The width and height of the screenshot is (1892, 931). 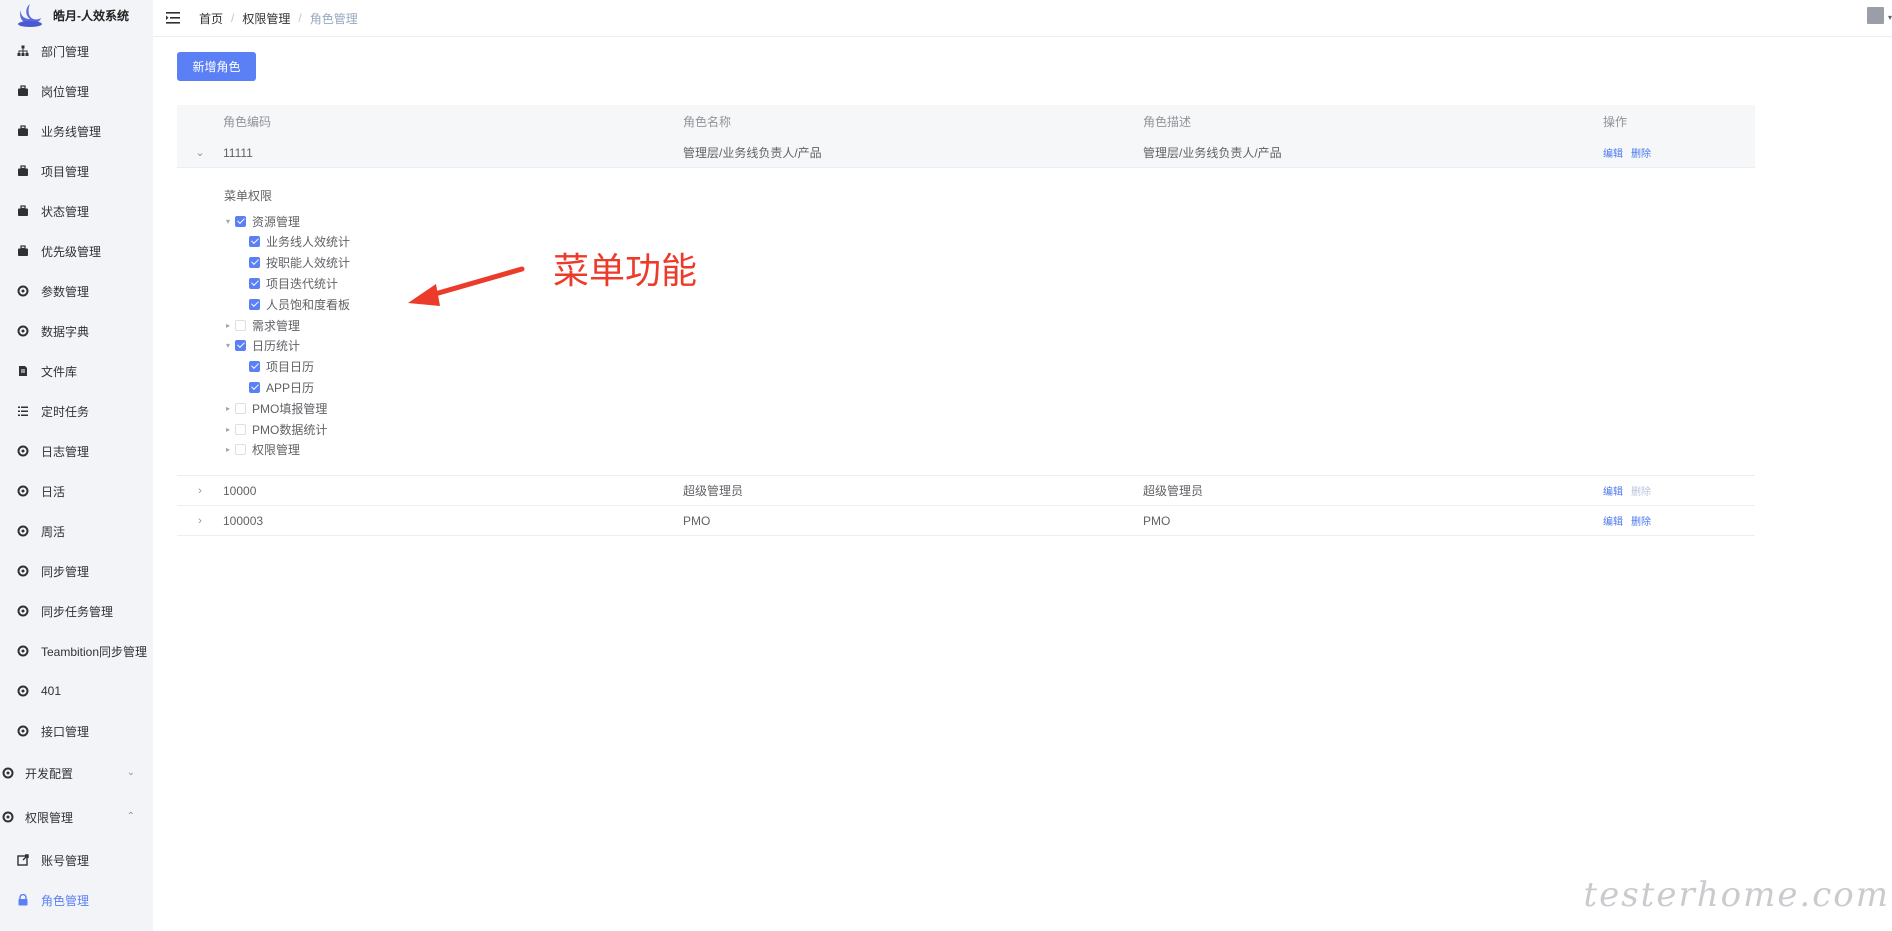 What do you see at coordinates (76, 531) in the screenshot?
I see `sidebar-item: 周活` at bounding box center [76, 531].